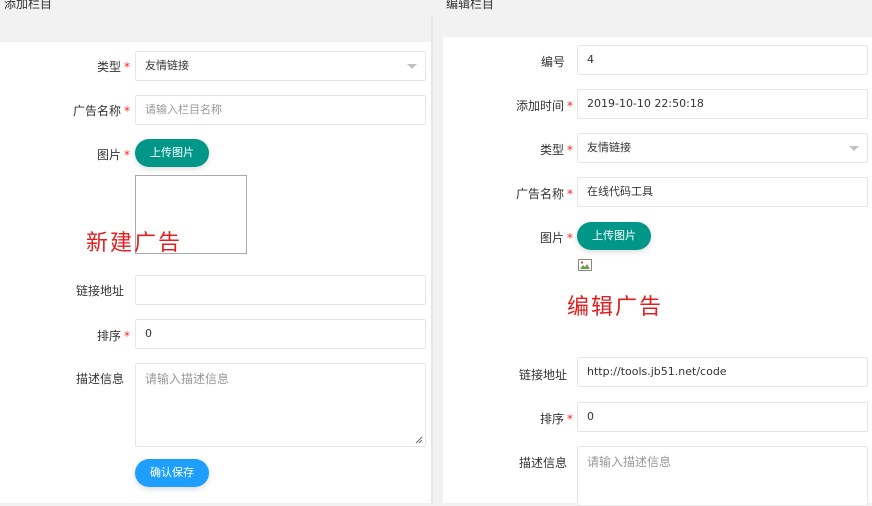  I want to click on broken-image-icon, so click(585, 265).